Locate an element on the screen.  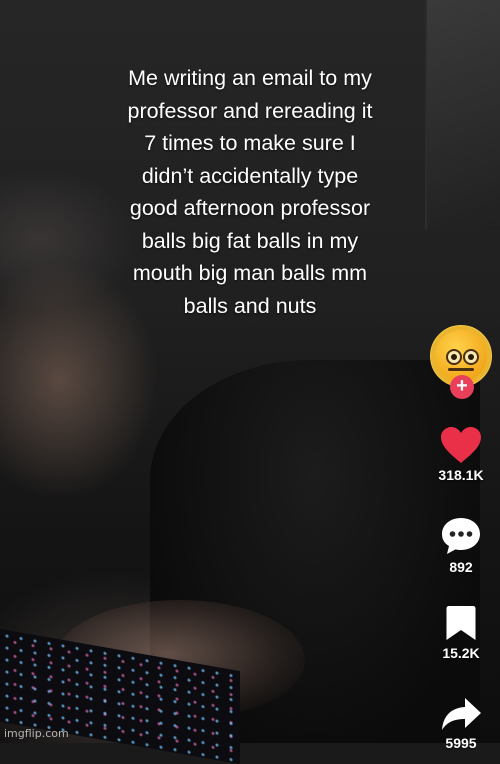
comment-count: 892 is located at coordinates (461, 567).